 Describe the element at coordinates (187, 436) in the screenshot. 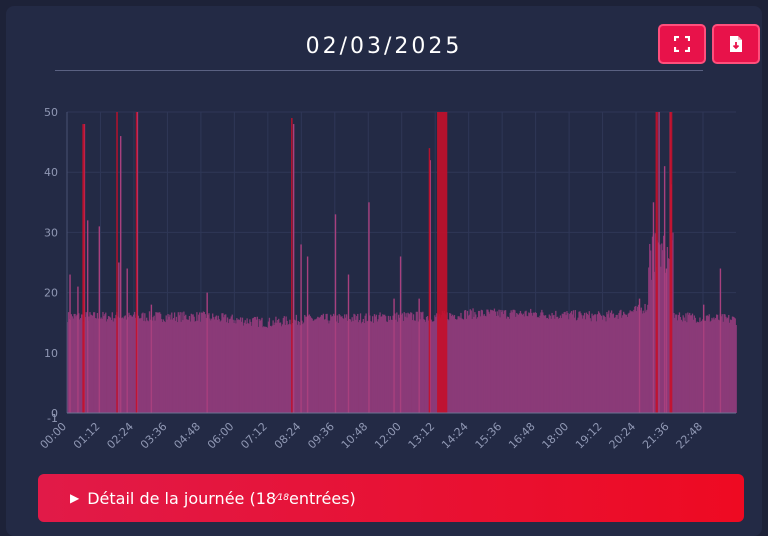

I see `x-tick-label: 04:48` at that location.